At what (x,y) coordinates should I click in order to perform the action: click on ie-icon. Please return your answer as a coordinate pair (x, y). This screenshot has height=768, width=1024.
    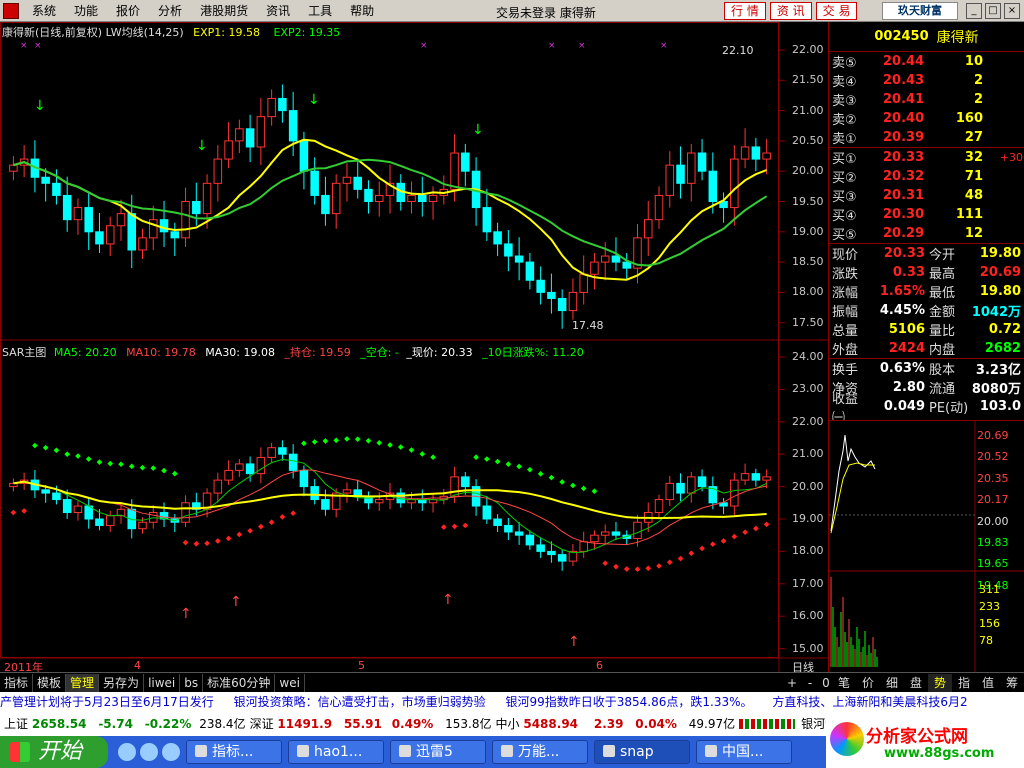
    Looking at the image, I should click on (127, 752).